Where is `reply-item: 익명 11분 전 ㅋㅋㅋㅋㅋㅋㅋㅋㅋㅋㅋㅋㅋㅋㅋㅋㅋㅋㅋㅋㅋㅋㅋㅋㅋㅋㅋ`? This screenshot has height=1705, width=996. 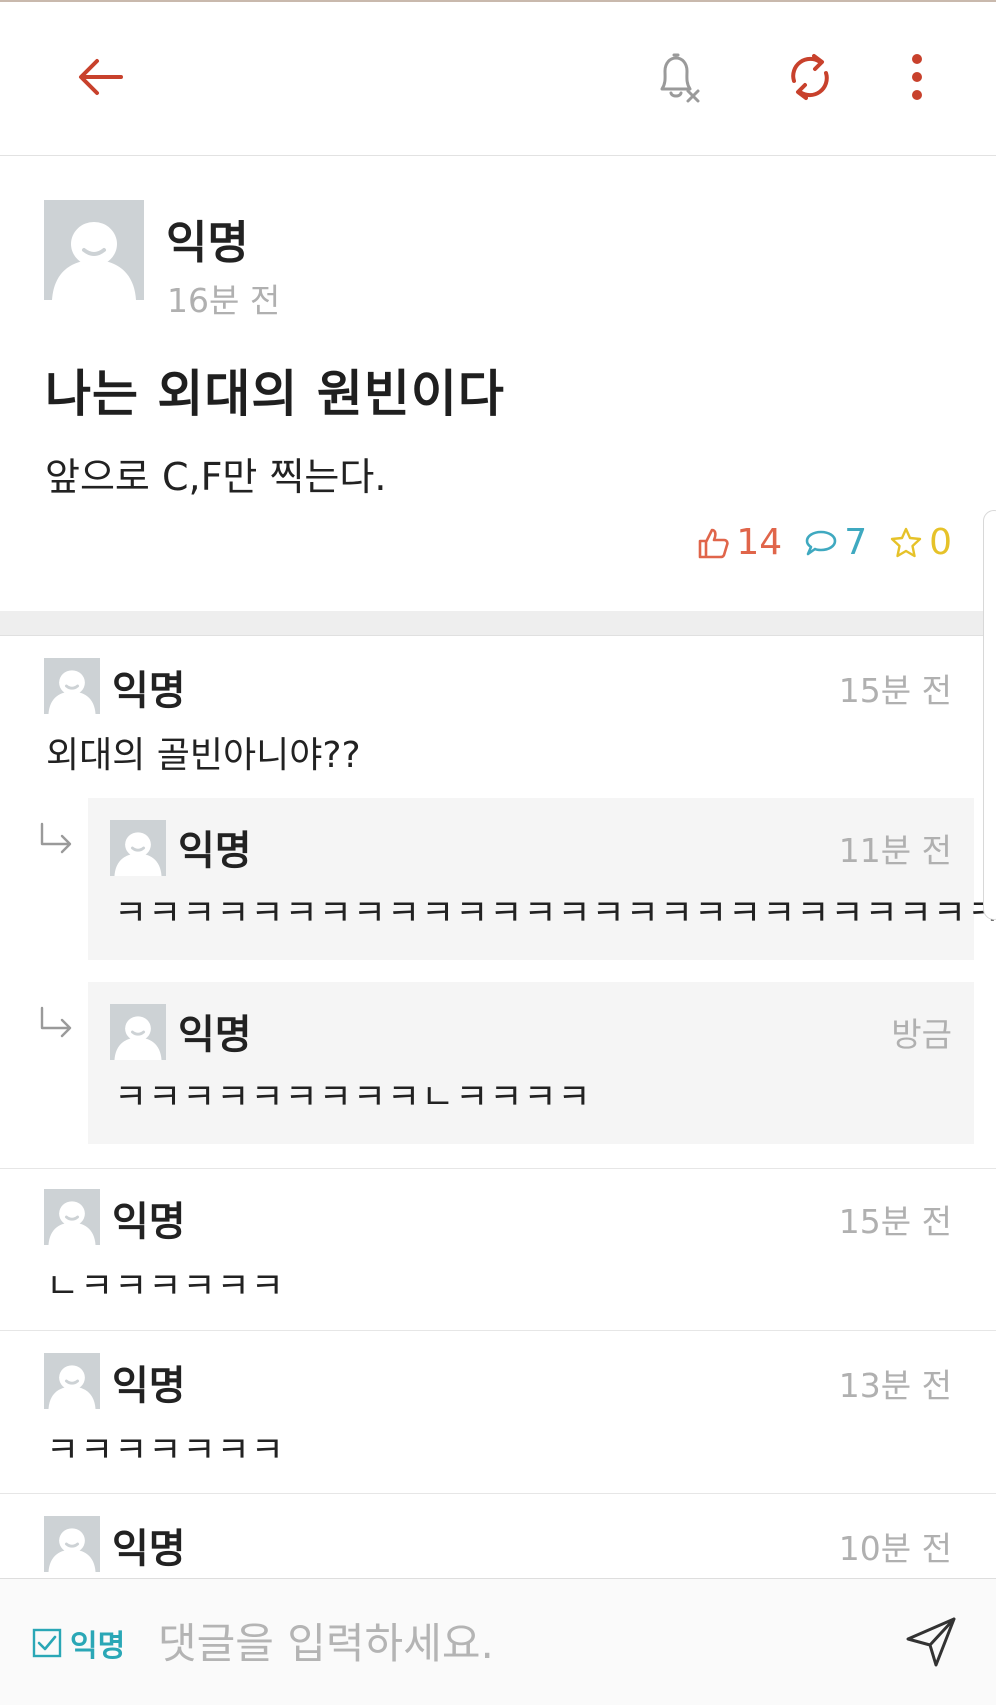
reply-item: 익명 11분 전 ㅋㅋㅋㅋㅋㅋㅋㅋㅋㅋㅋㅋㅋㅋㅋㅋㅋㅋㅋㅋㅋㅋㅋㅋㅋㅋㅋ is located at coordinates (542, 879).